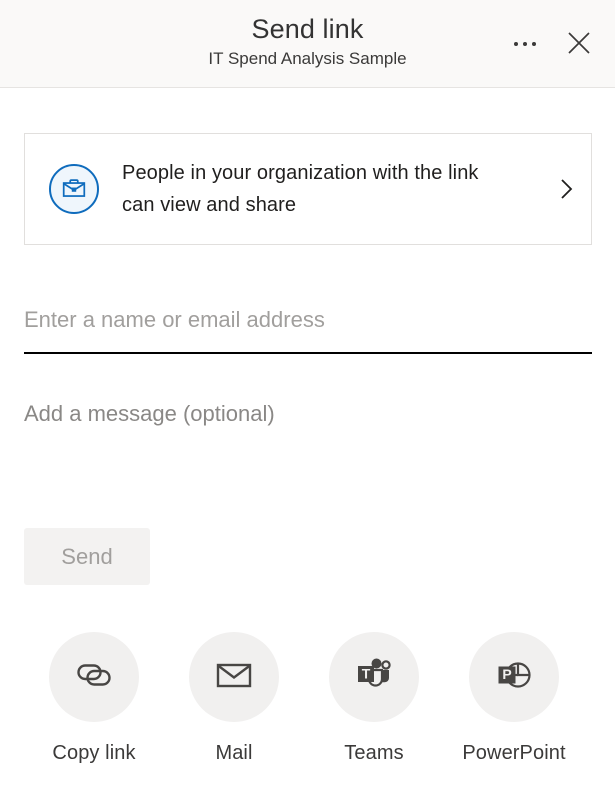 This screenshot has width=615, height=797. I want to click on share-target-teams: T Teams, so click(374, 699).